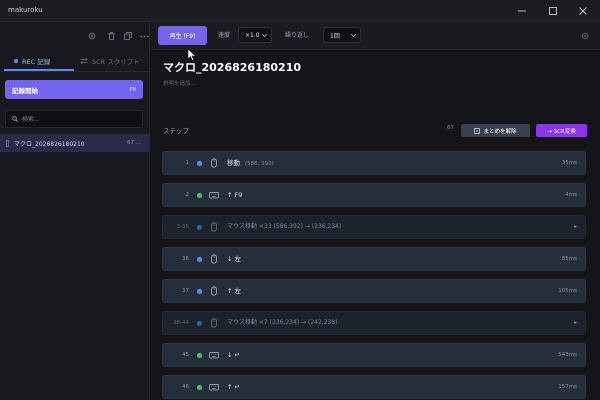  Describe the element at coordinates (284, 226) in the screenshot. I see `step-group-label: マウス移動 ×33 (586,392) → (236,234)` at that location.